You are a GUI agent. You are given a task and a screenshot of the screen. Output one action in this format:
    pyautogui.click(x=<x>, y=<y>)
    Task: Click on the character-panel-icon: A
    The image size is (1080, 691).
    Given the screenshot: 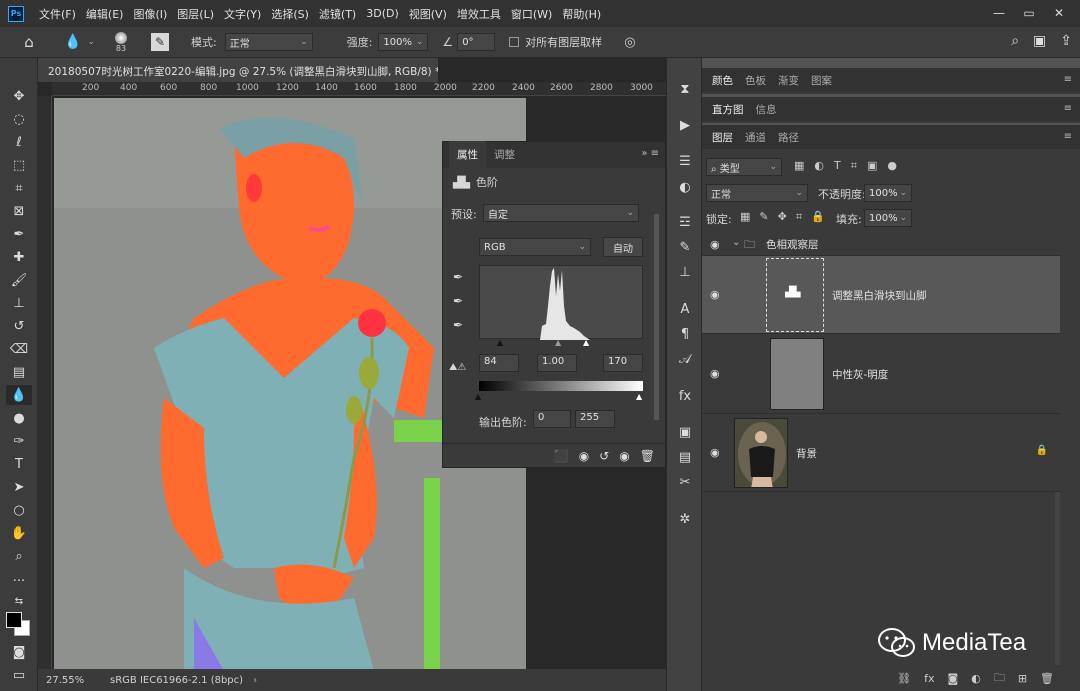 What is the action you would take?
    pyautogui.click(x=685, y=309)
    